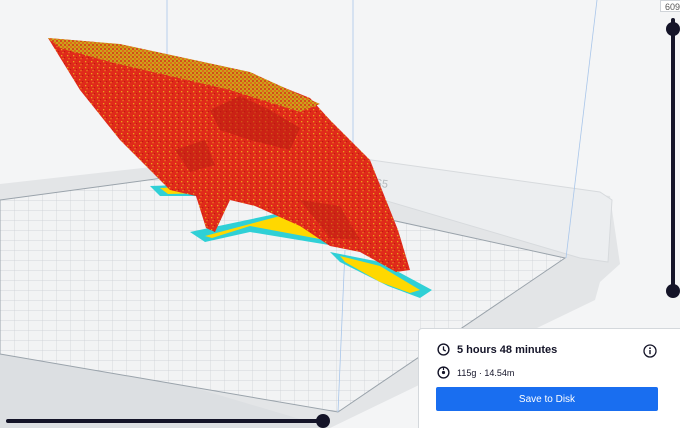  What do you see at coordinates (443, 372) in the screenshot?
I see `spool-icon` at bounding box center [443, 372].